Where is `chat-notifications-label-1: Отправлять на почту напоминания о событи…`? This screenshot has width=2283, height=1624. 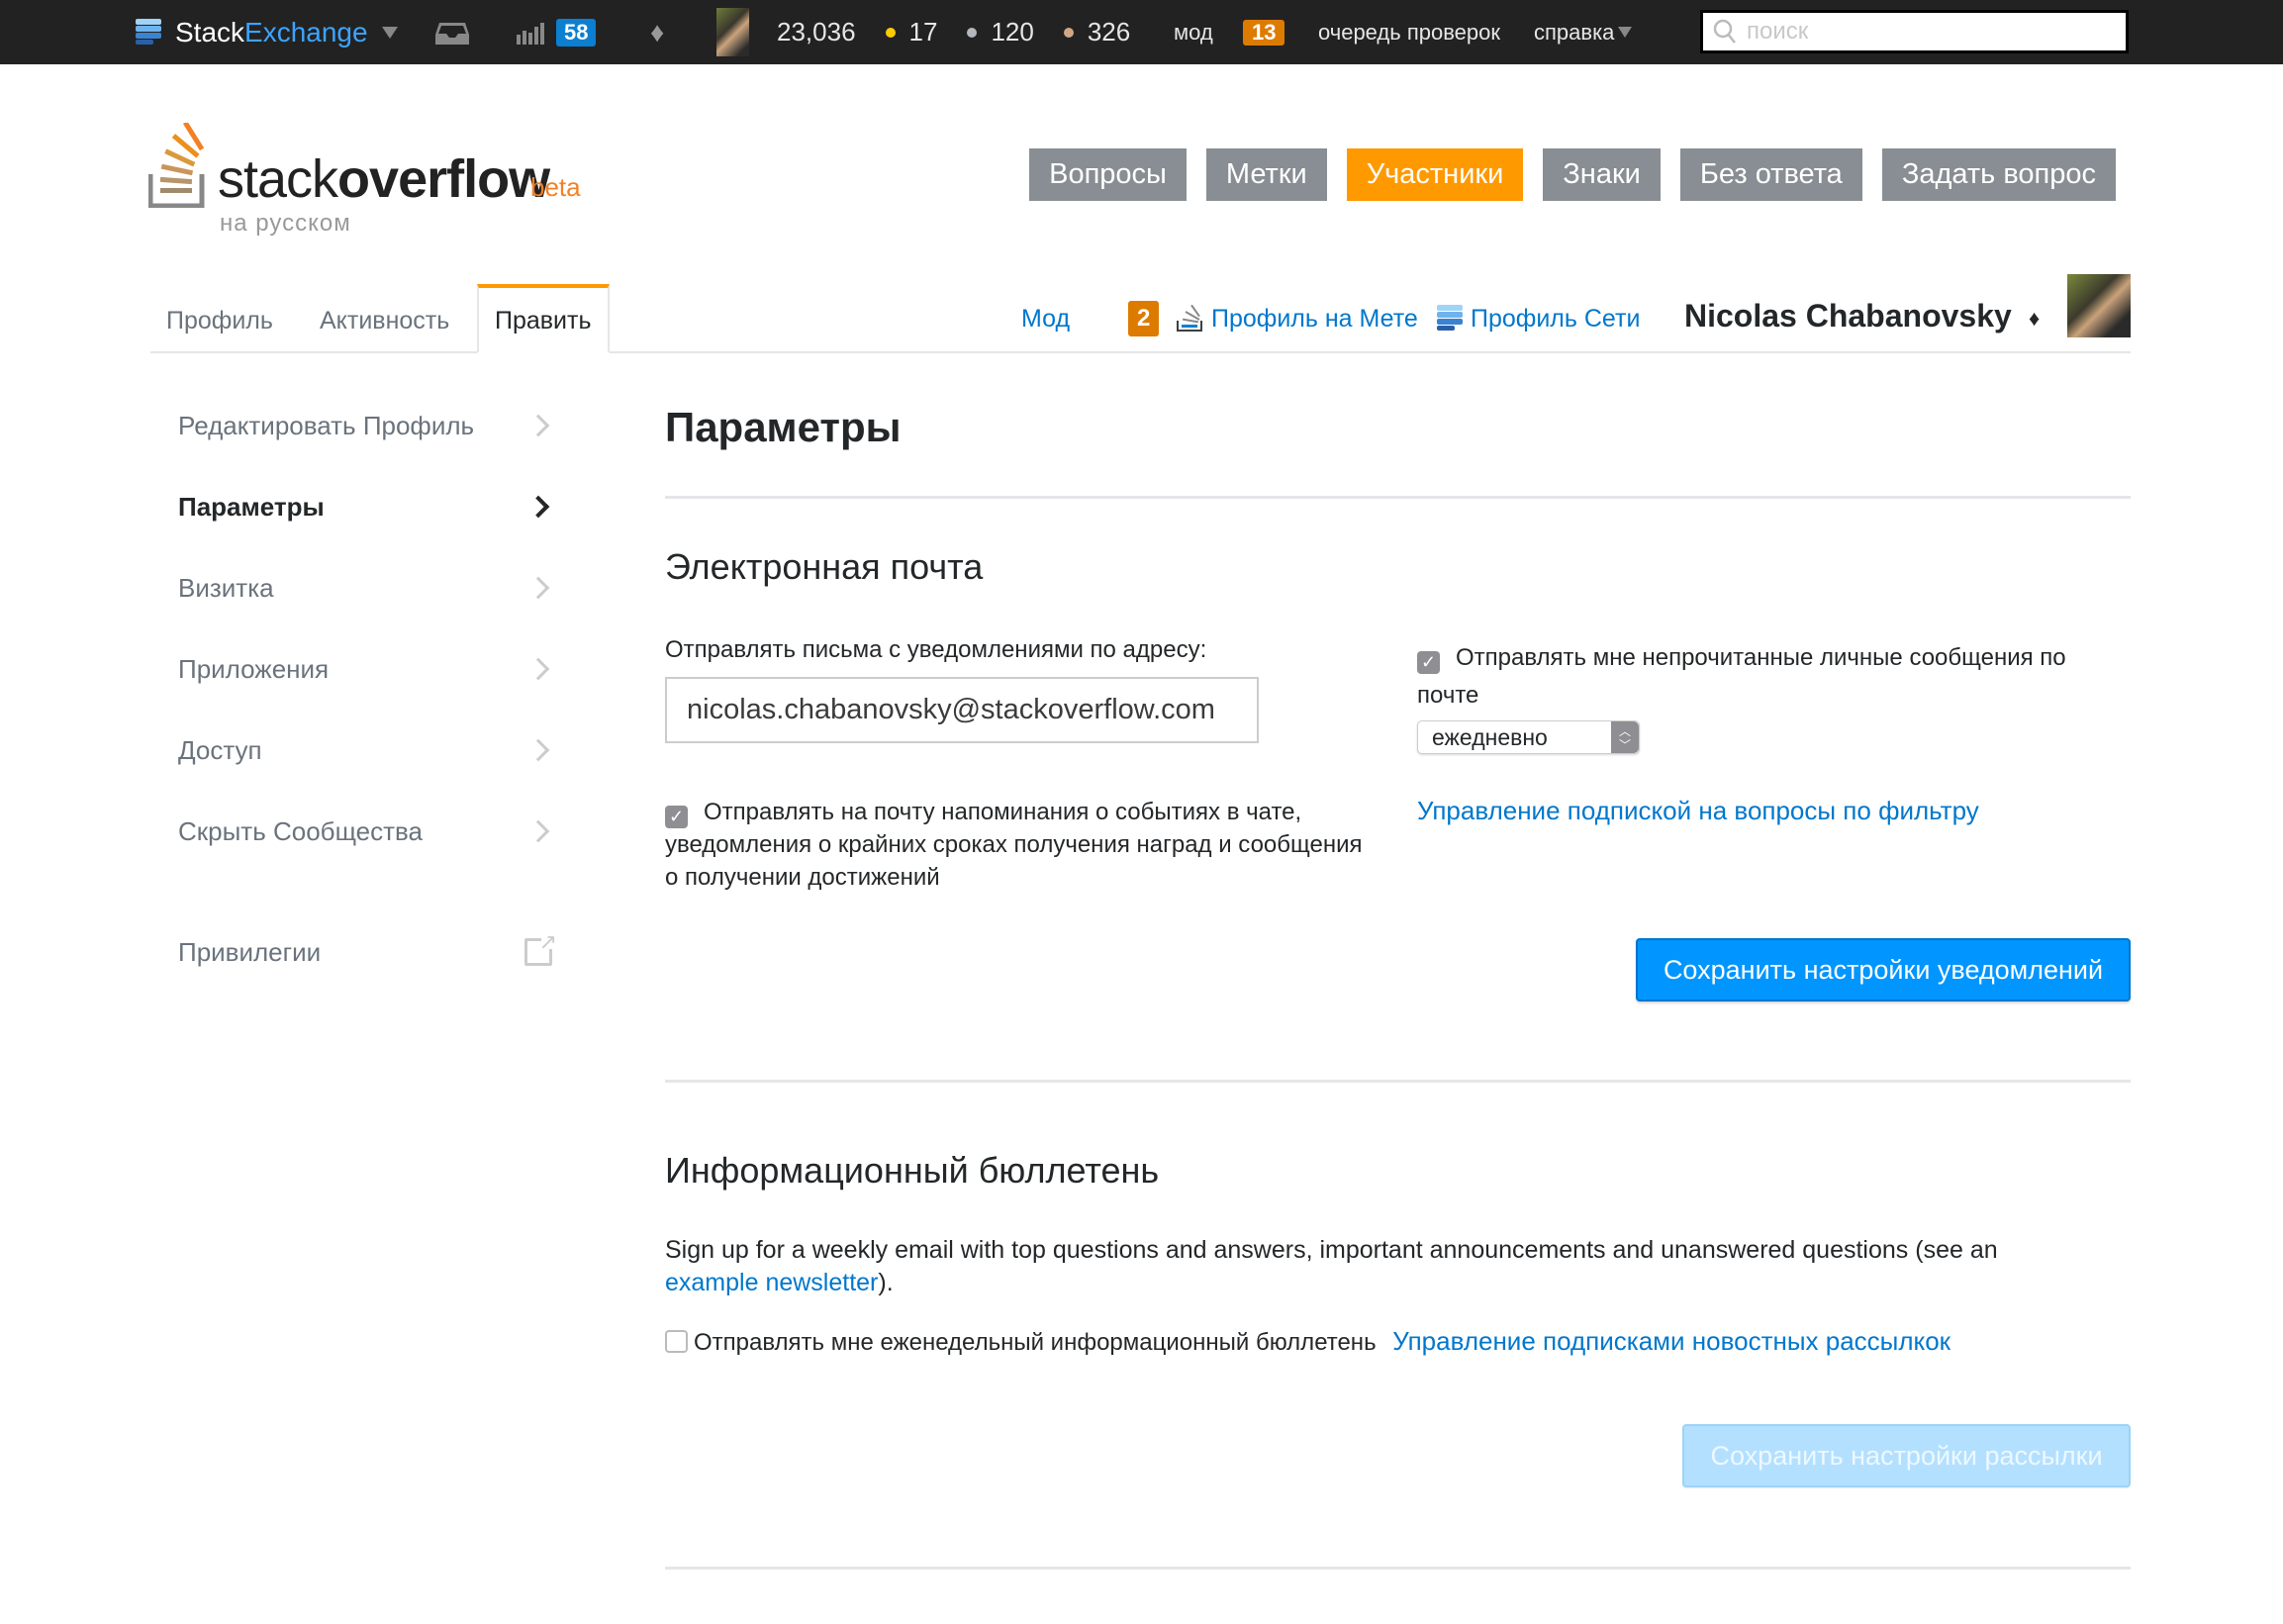
chat-notifications-label-1: Отправлять на почту напоминания о событи… is located at coordinates (1003, 812).